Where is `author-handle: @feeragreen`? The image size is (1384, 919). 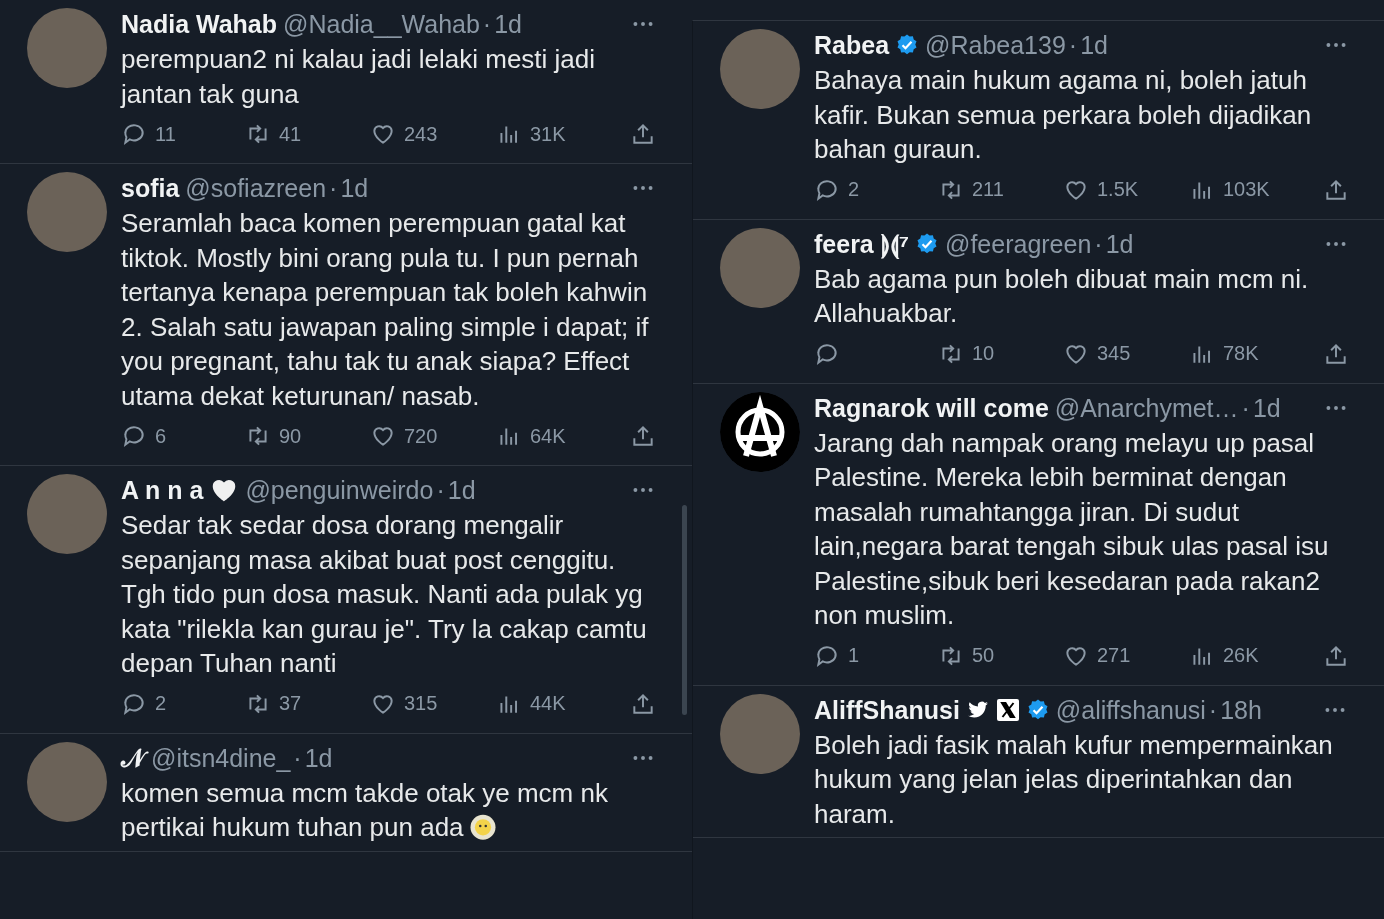
author-handle: @feeragreen is located at coordinates (1018, 243).